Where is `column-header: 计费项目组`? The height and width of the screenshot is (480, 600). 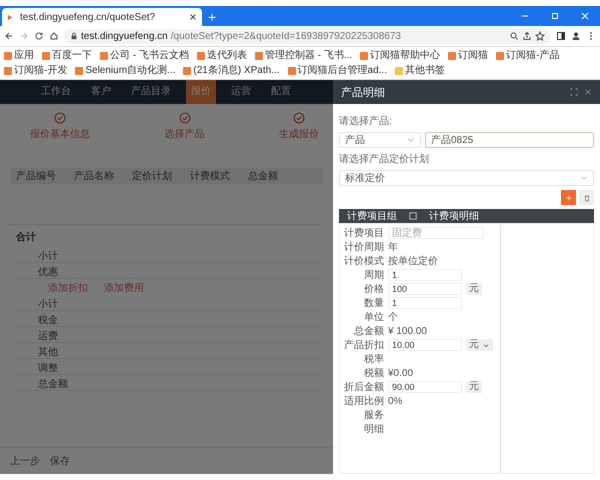
column-header: 计费项目组 is located at coordinates (372, 216).